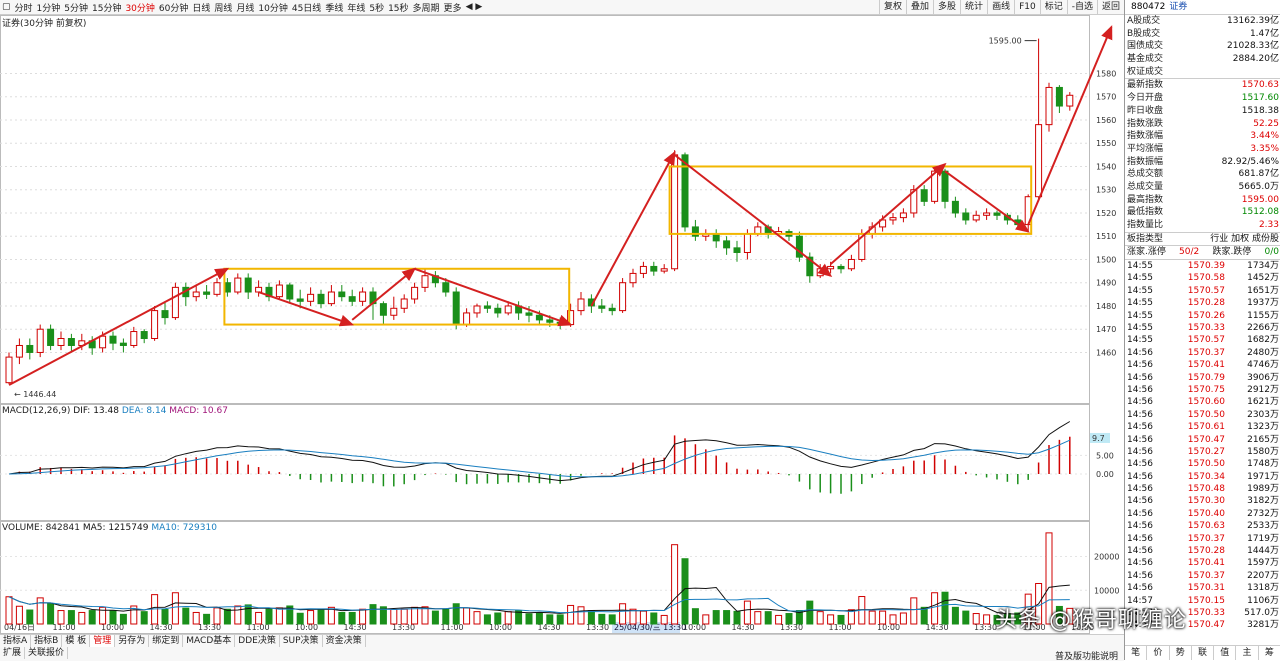  Describe the element at coordinates (139, 7) in the screenshot. I see `period-tab: 30分钟` at that location.